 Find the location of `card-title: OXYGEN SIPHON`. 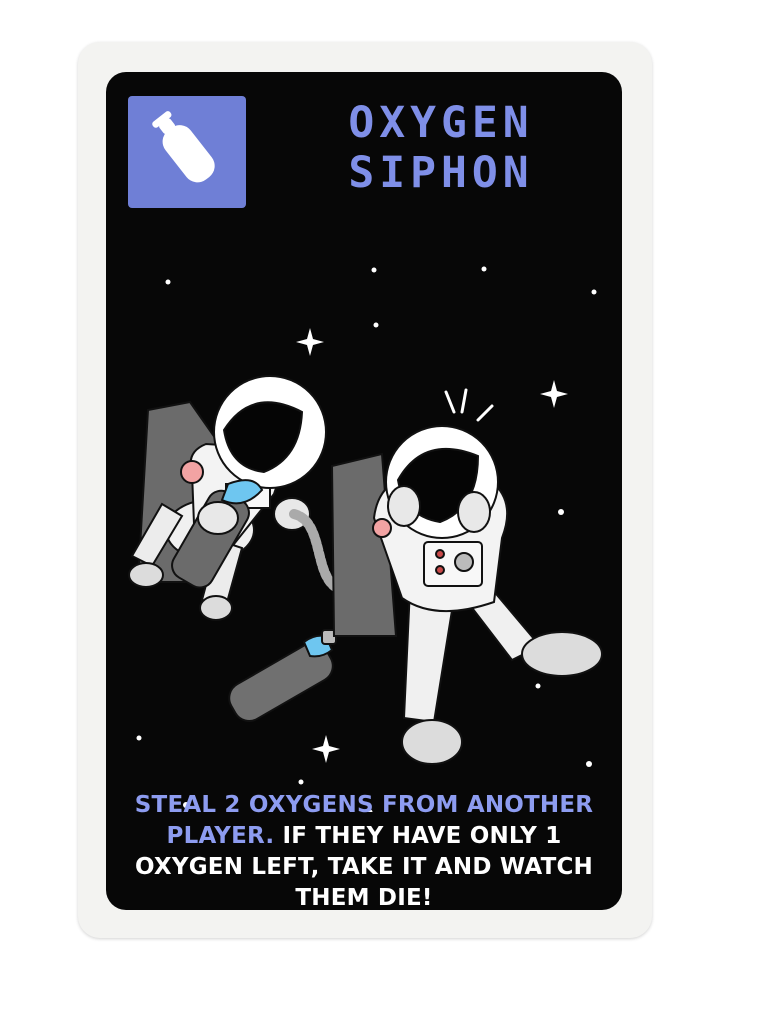

card-title: OXYGEN SIPHON is located at coordinates (441, 148).